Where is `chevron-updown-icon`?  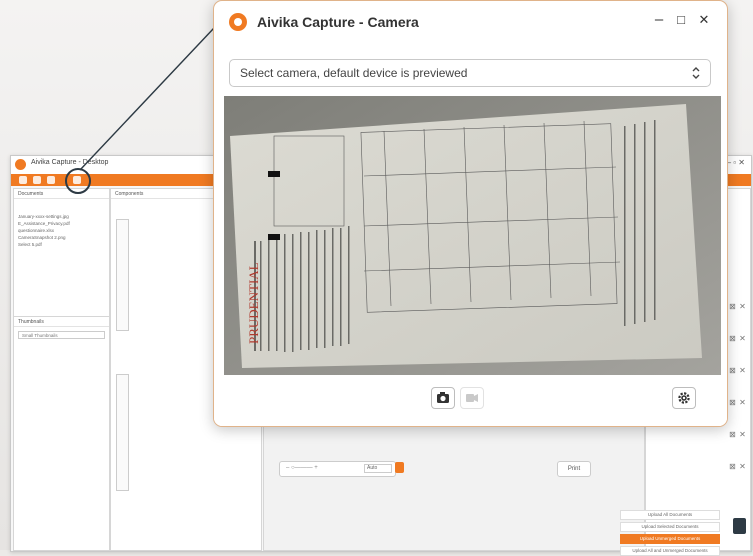
chevron-updown-icon is located at coordinates (696, 73).